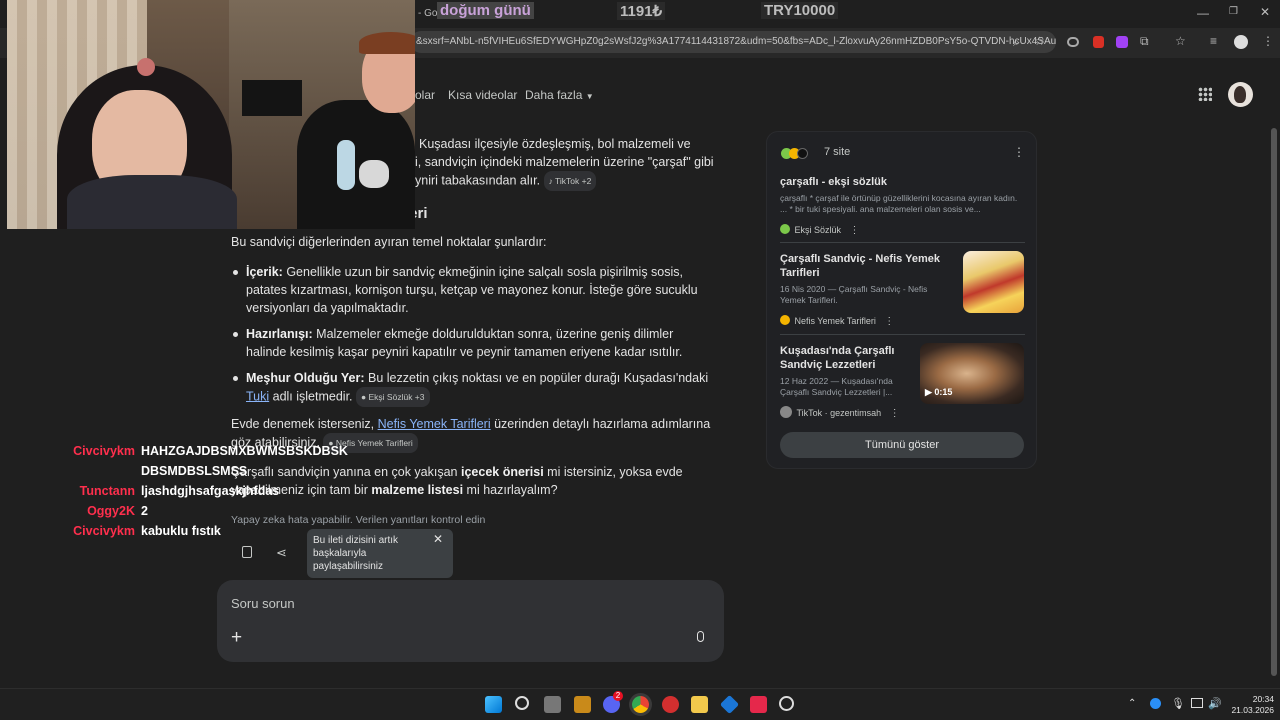  I want to click on profile-avatar-icon, so click(1241, 42).